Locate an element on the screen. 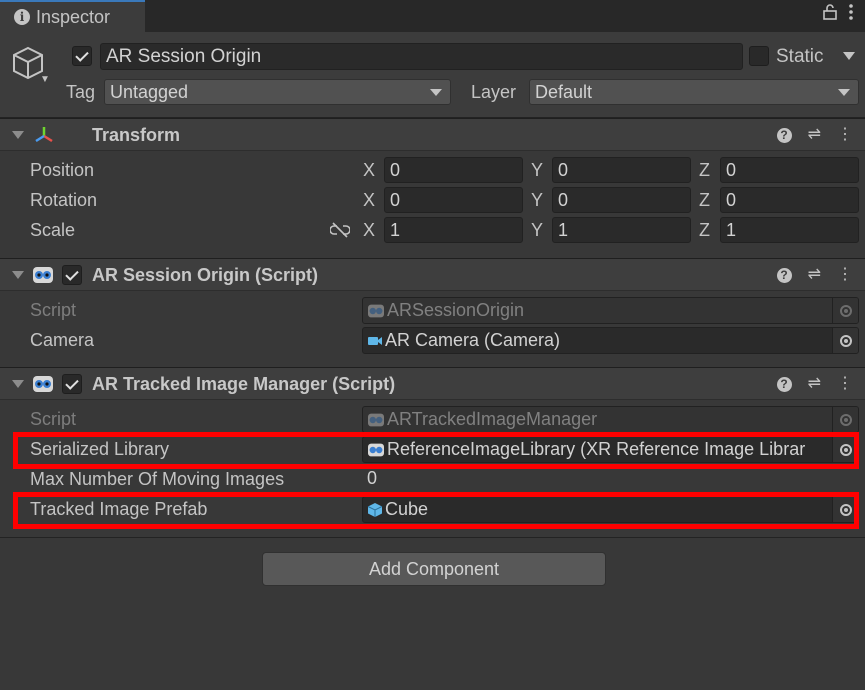 The height and width of the screenshot is (690, 865). scale-x-field: 1 is located at coordinates (453, 230).